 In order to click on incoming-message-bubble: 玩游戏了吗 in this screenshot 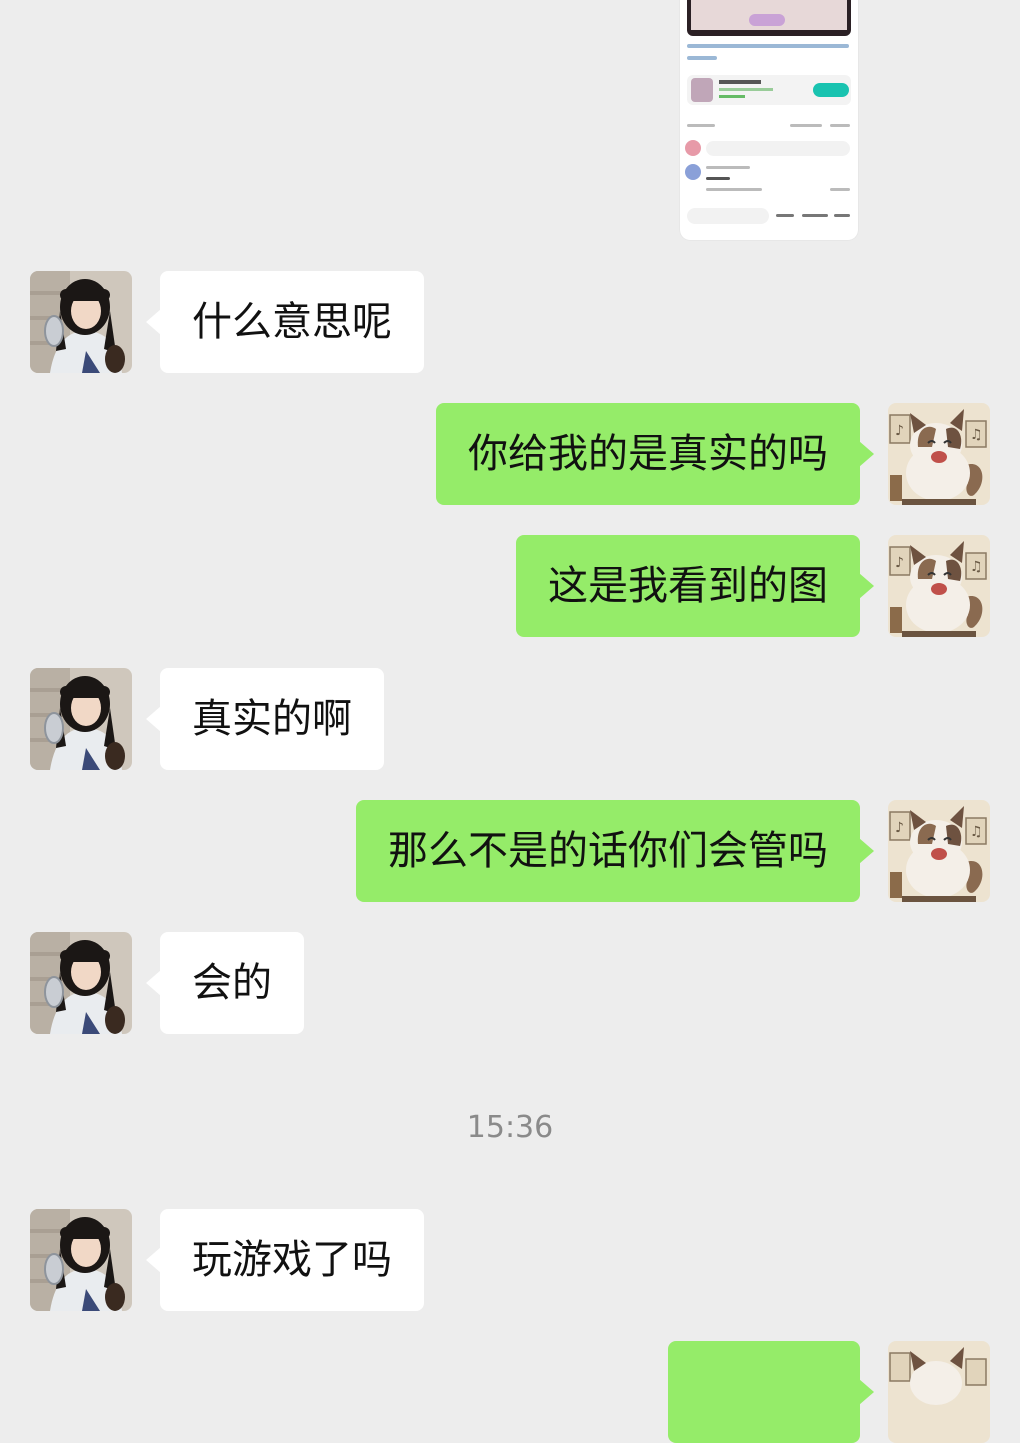, I will do `click(285, 1260)`.